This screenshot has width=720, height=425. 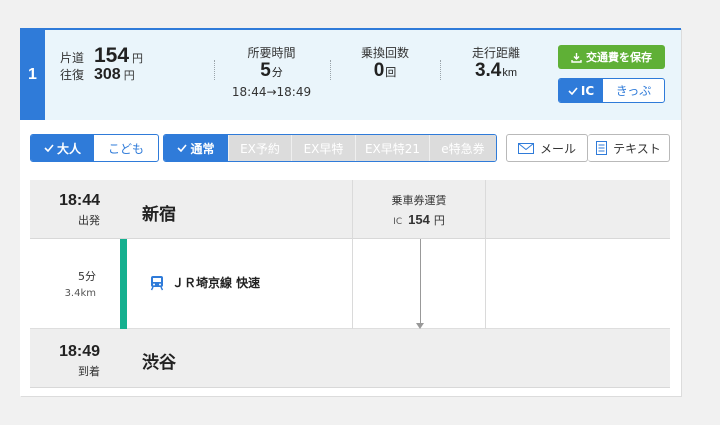 I want to click on envelope-icon, so click(x=525, y=148).